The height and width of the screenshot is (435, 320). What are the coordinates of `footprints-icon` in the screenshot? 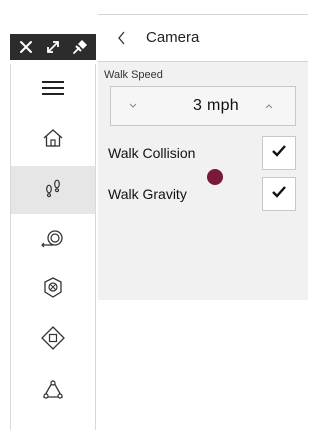 It's located at (53, 190).